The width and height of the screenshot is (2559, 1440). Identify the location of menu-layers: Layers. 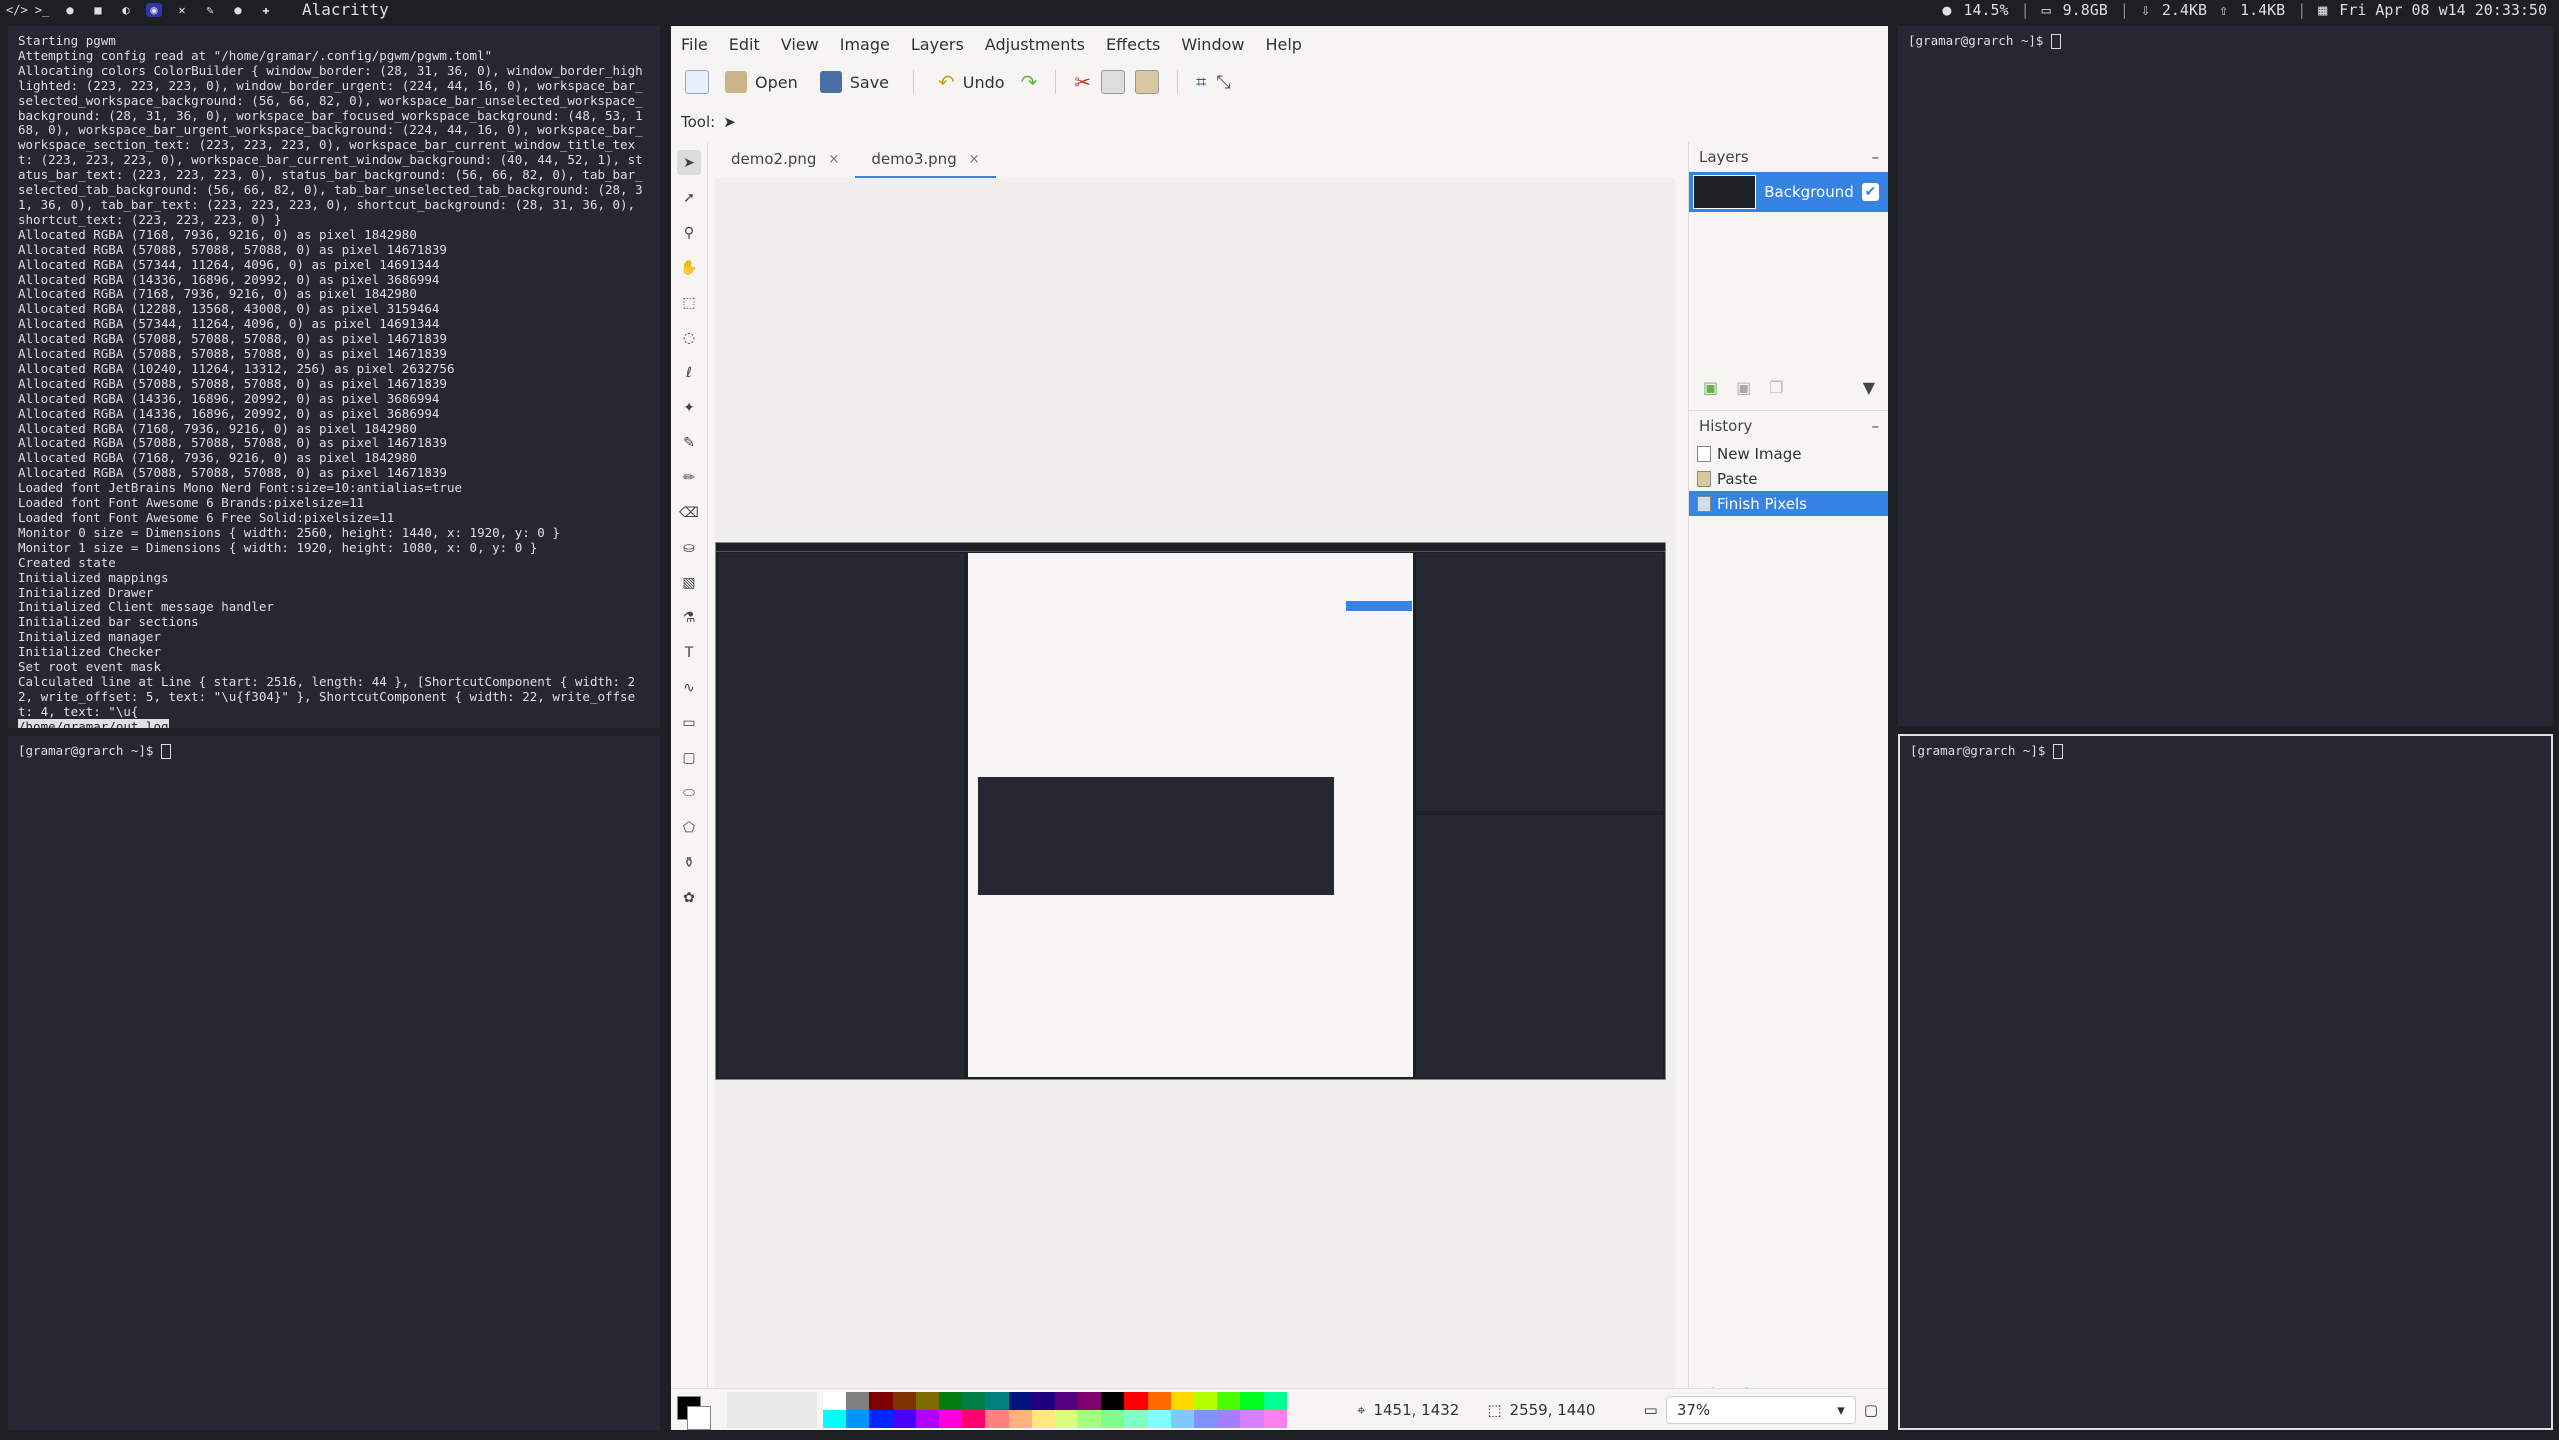
(937, 44).